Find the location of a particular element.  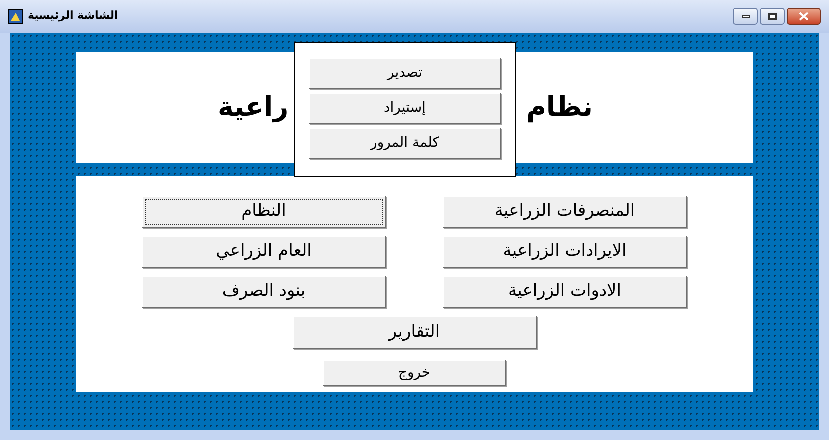

app-icon is located at coordinates (16, 16).